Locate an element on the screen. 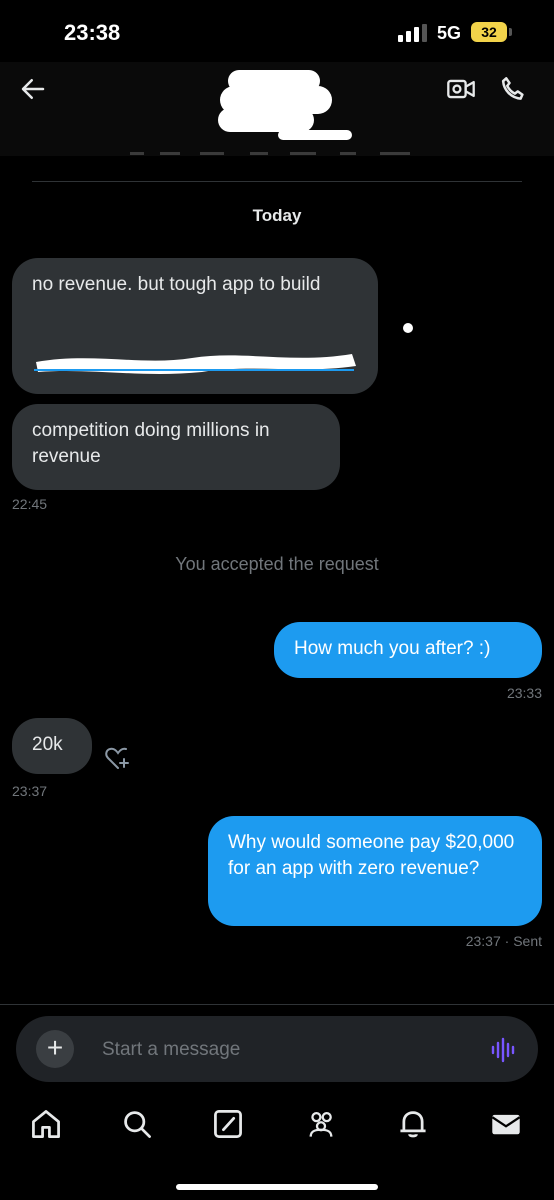  network-label: 5G is located at coordinates (449, 33).